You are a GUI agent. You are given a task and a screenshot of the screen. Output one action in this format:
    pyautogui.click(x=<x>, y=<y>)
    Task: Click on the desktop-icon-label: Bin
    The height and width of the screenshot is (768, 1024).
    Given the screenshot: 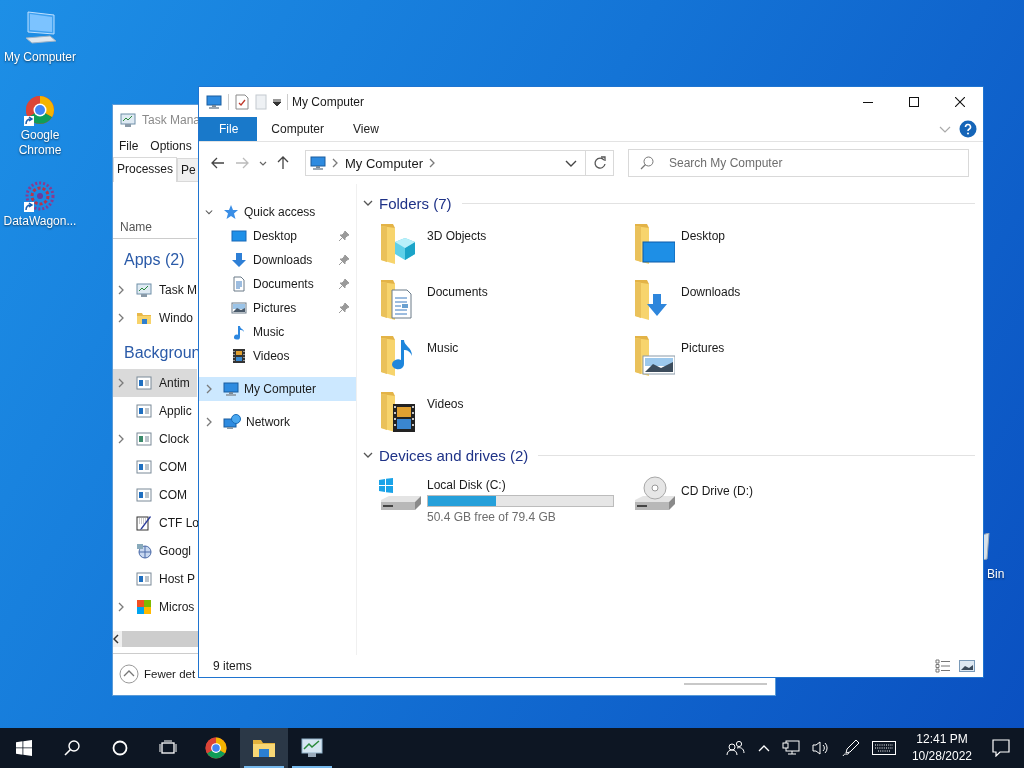 What is the action you would take?
    pyautogui.click(x=996, y=574)
    